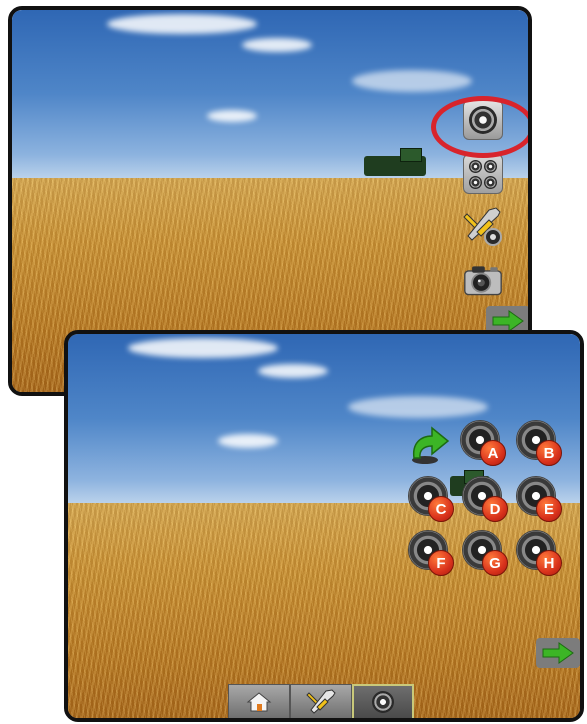  What do you see at coordinates (441, 509) in the screenshot?
I see `camera-label: C` at bounding box center [441, 509].